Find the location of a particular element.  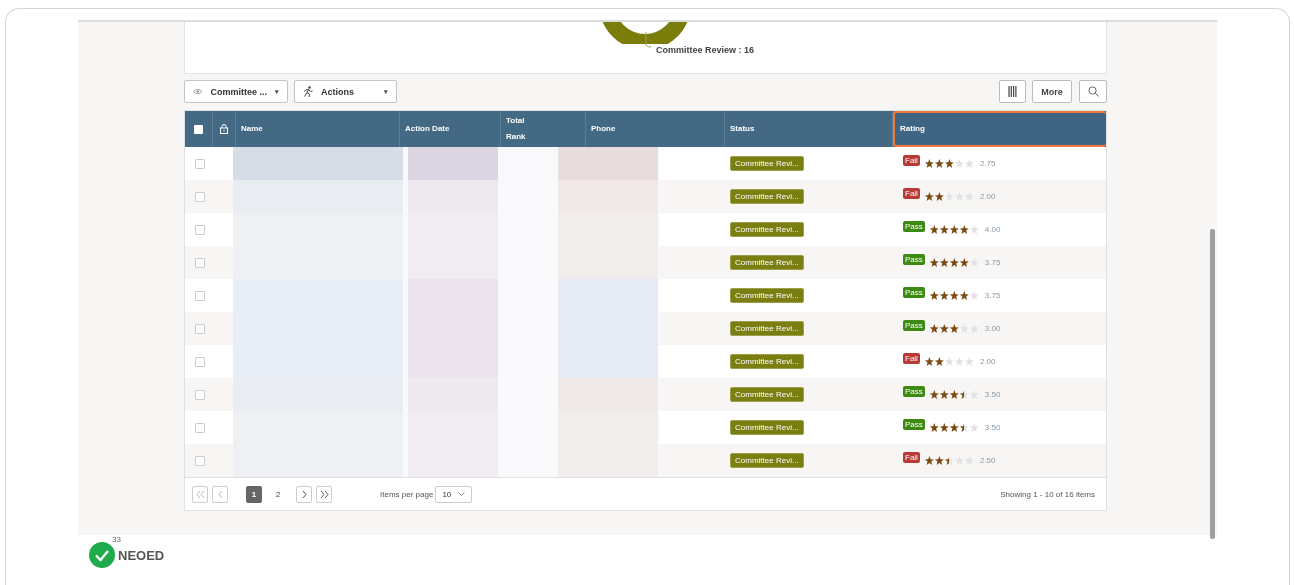

table-row: Committee Revi... Pass 3.00 is located at coordinates (645, 328).